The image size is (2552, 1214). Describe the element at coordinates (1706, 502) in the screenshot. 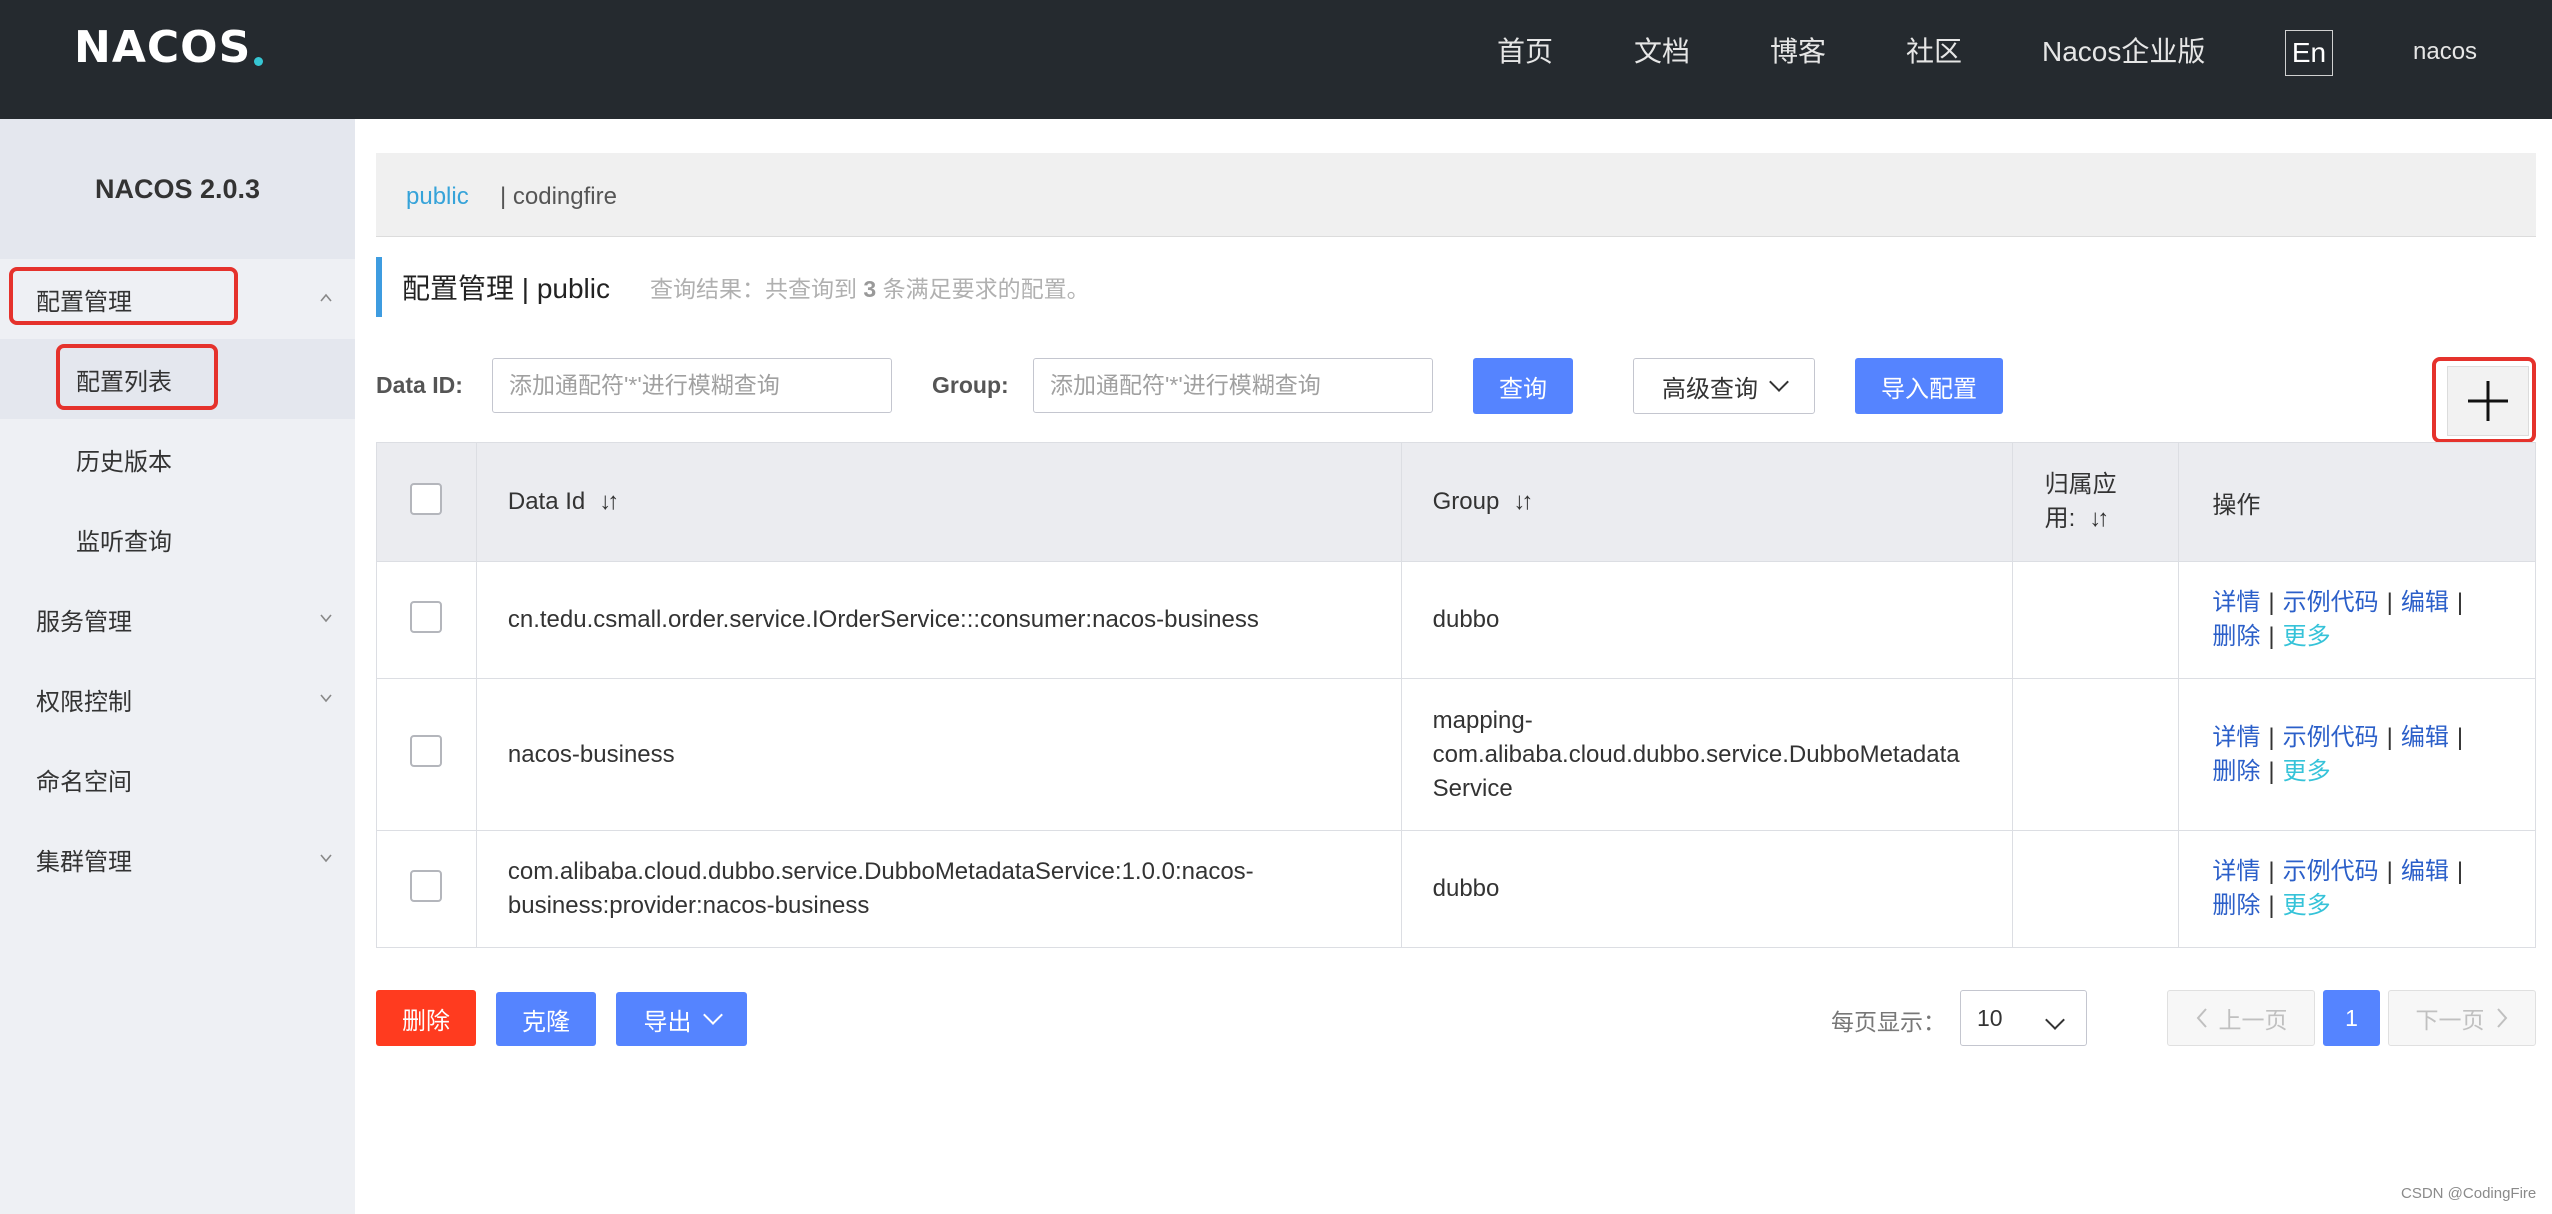

I see `header-group: Group ↓↑` at that location.